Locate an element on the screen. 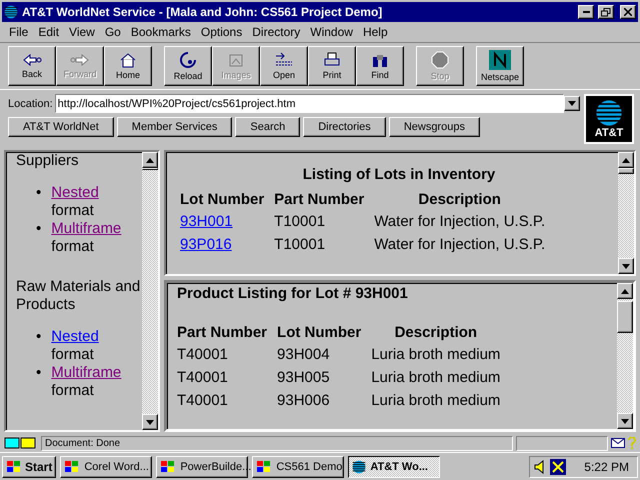 The image size is (640, 480). menu-item: File is located at coordinates (19, 32).